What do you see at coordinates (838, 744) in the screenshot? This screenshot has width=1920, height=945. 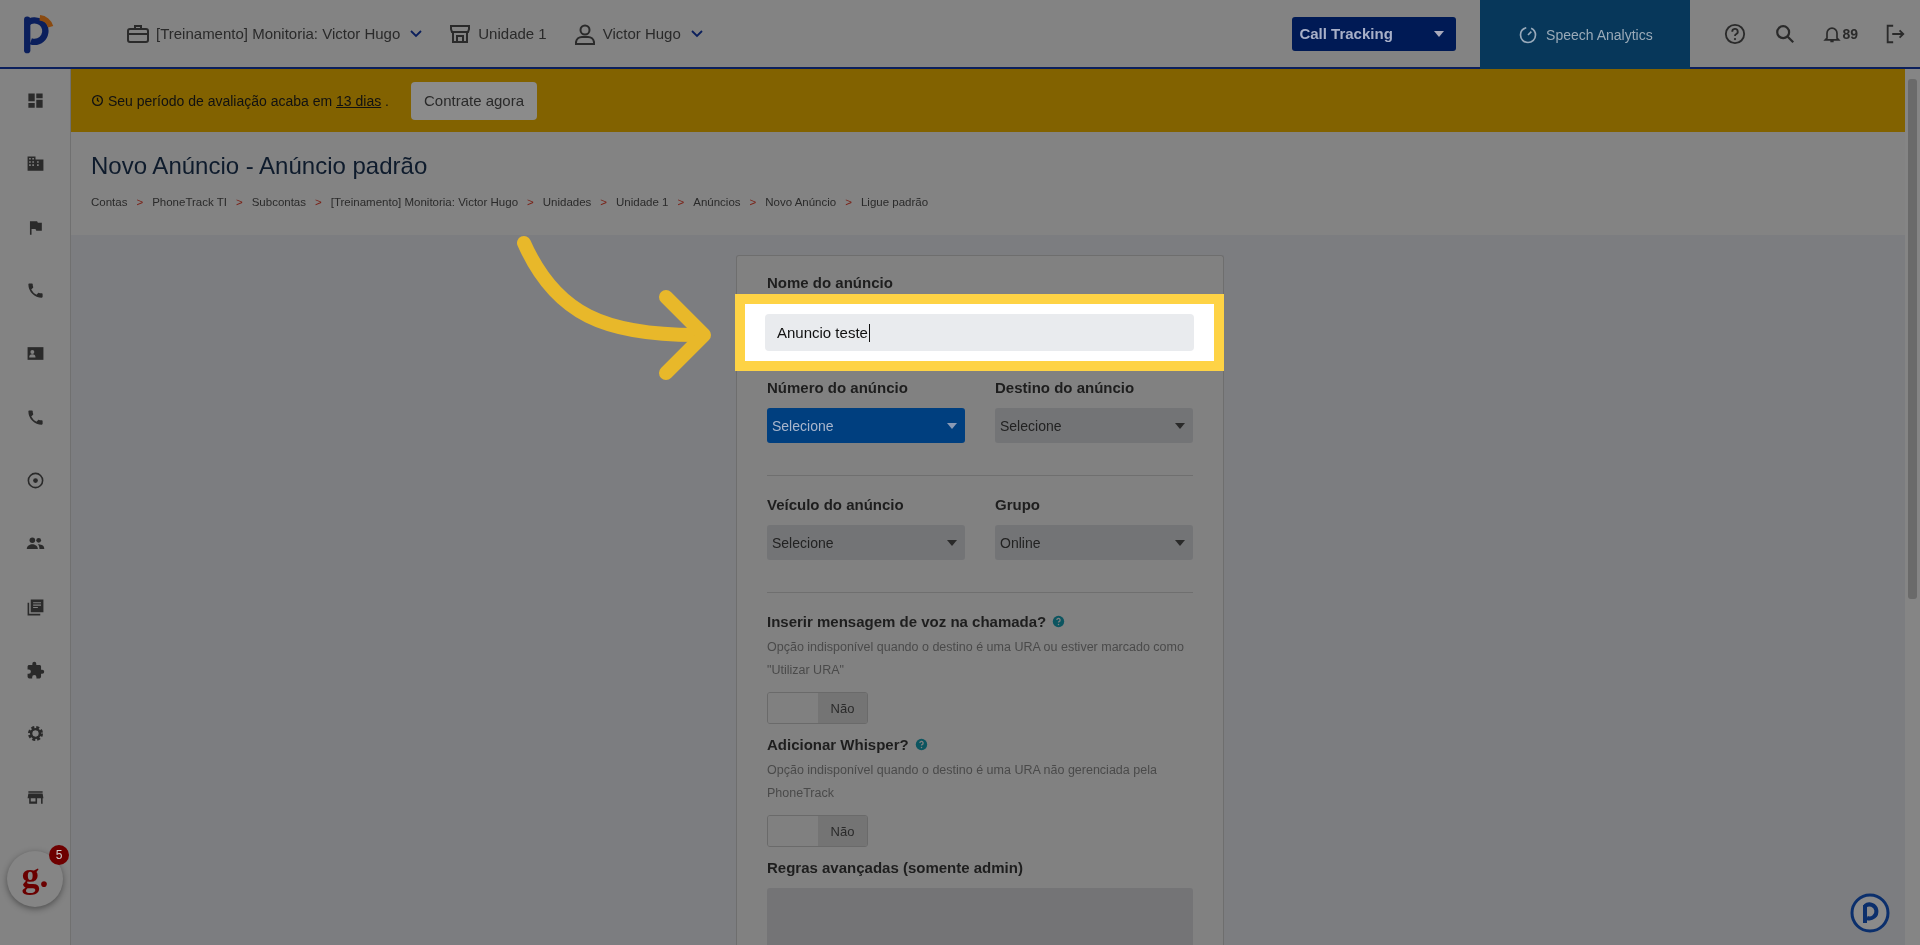 I see `field-label: Adicionar Whisper?` at bounding box center [838, 744].